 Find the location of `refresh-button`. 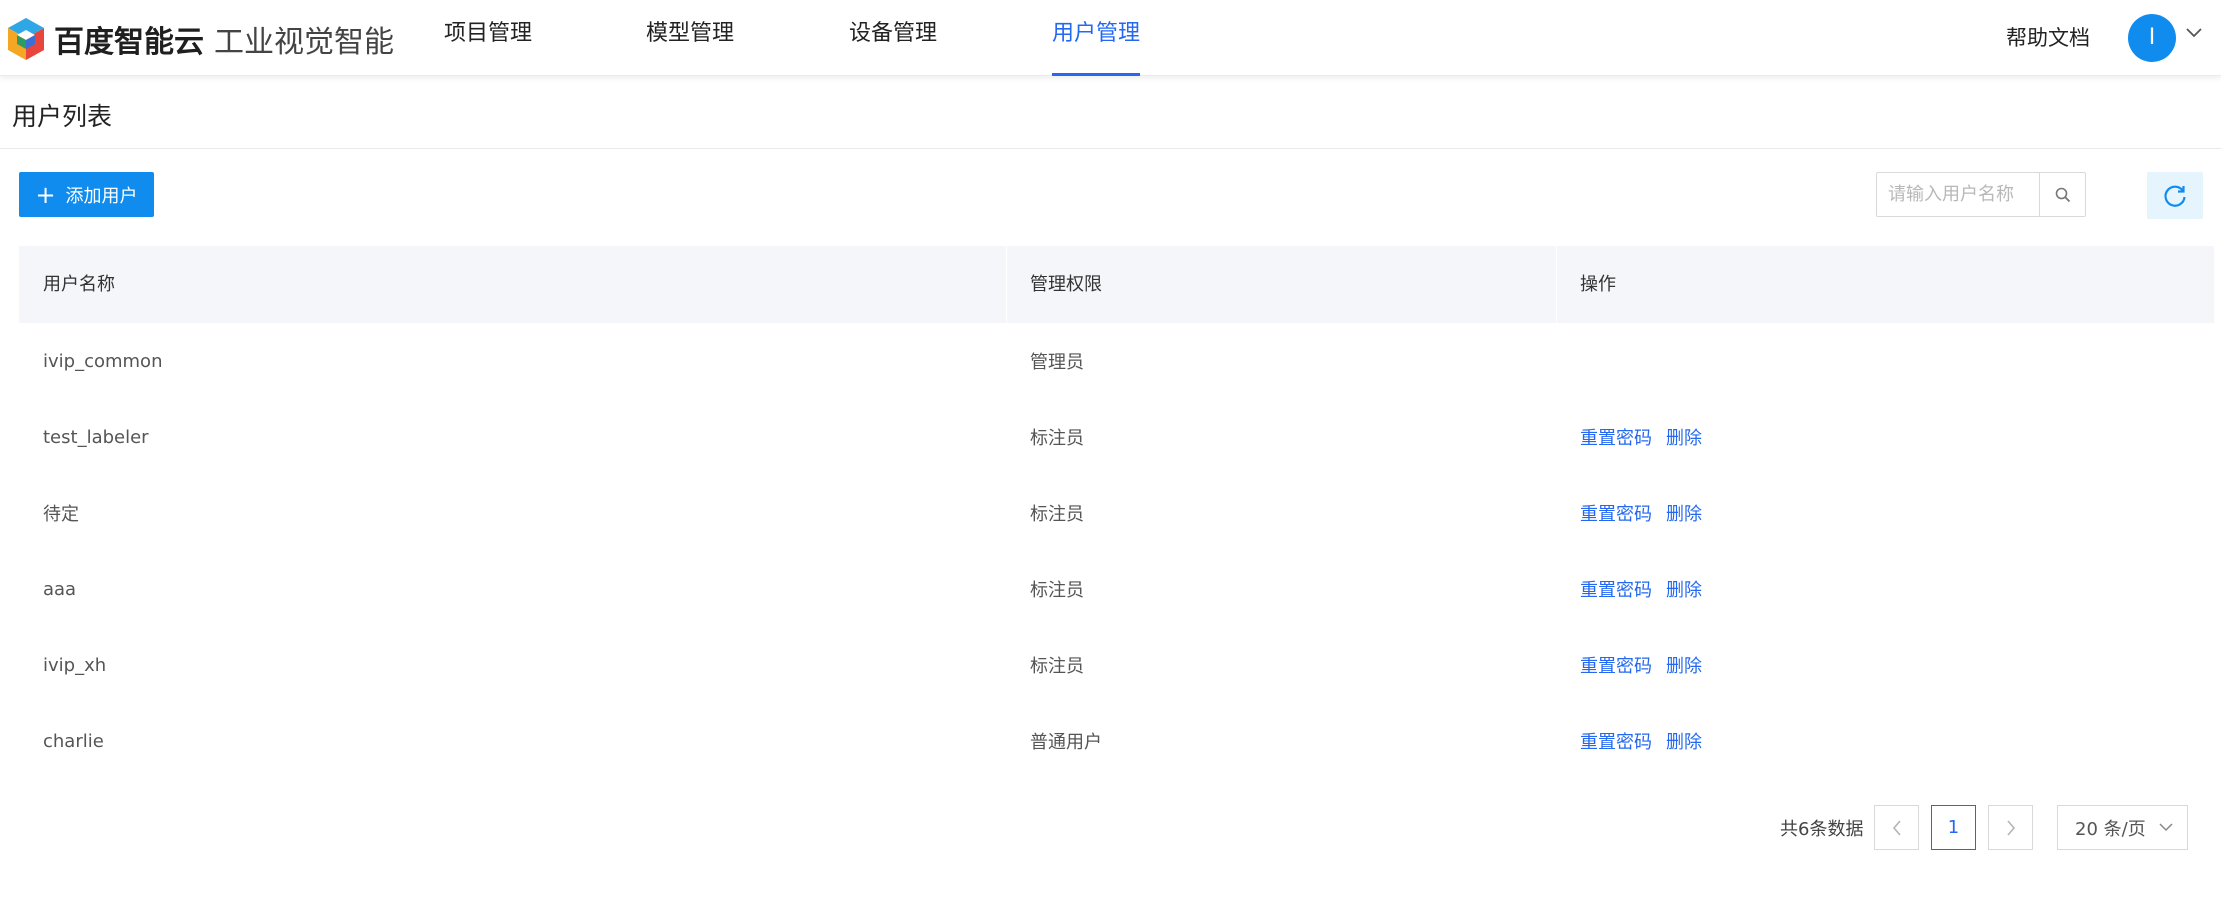

refresh-button is located at coordinates (2175, 195).